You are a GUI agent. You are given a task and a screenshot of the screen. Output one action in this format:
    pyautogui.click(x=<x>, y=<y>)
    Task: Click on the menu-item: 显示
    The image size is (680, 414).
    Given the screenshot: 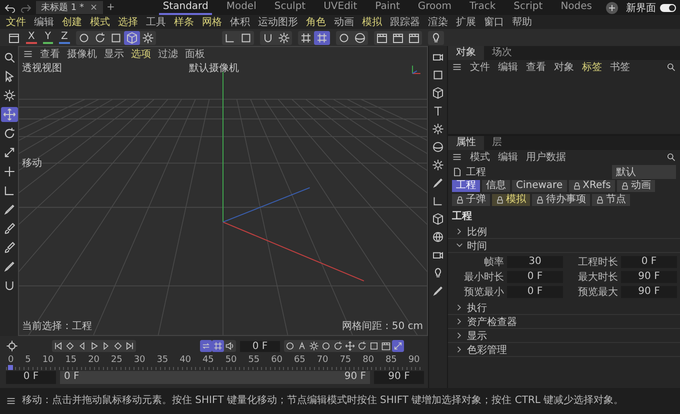 What is the action you would take?
    pyautogui.click(x=114, y=53)
    